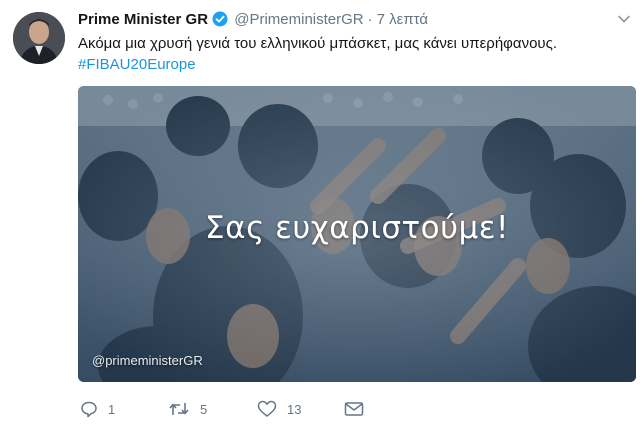 The width and height of the screenshot is (641, 424). I want to click on hashtag-link: #FIBAU20Europe, so click(353, 64).